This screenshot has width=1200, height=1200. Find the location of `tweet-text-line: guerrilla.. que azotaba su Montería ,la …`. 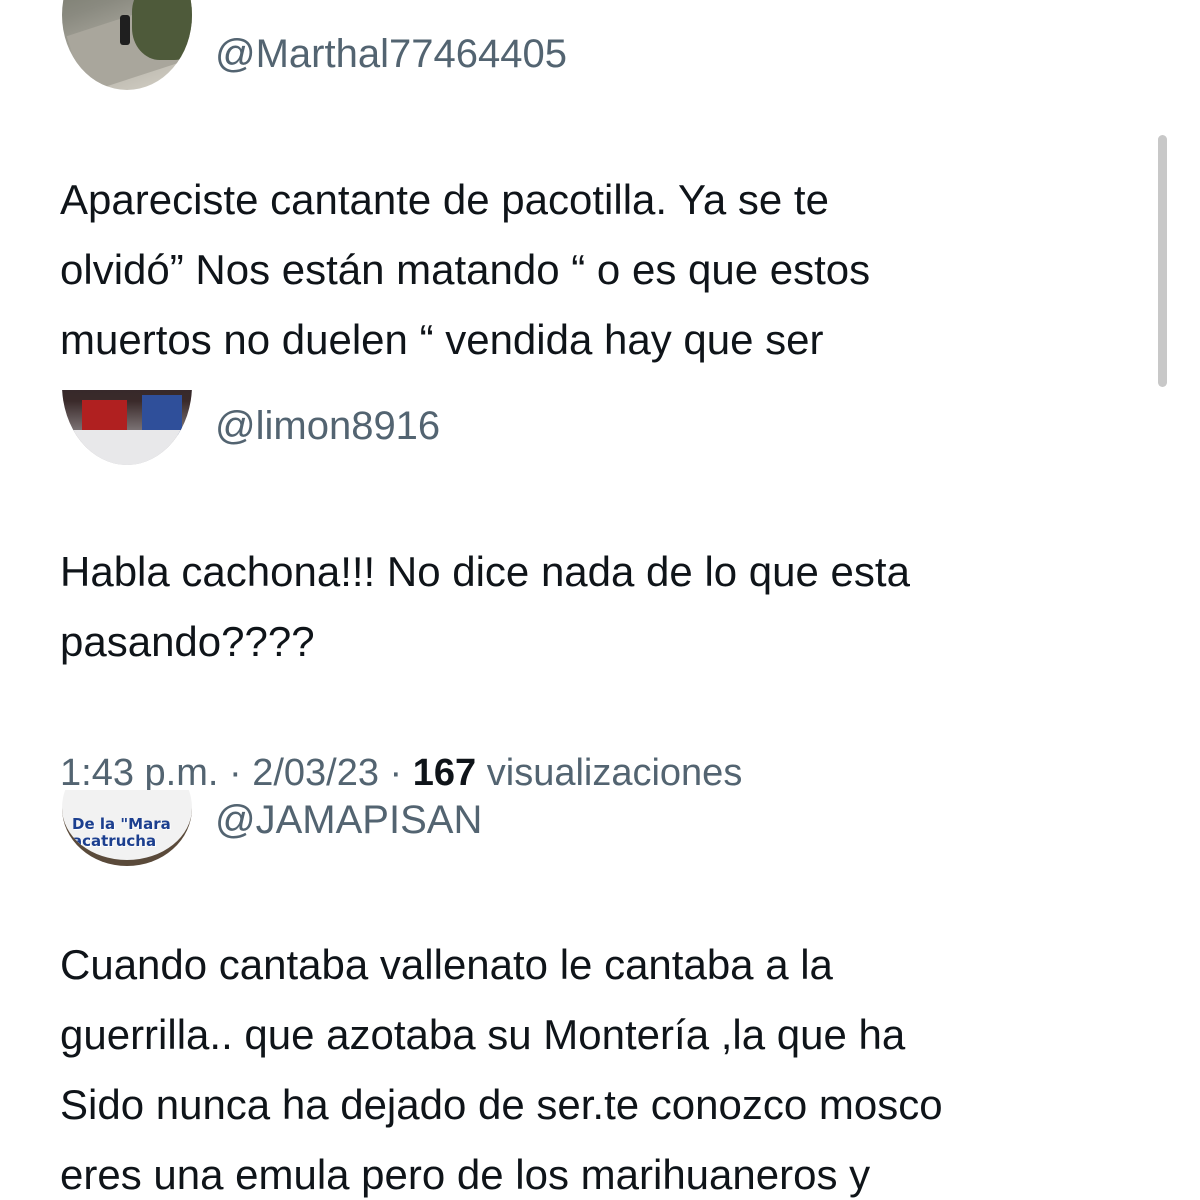

tweet-text-line: guerrilla.. que azotaba su Montería ,la … is located at coordinates (483, 1034).